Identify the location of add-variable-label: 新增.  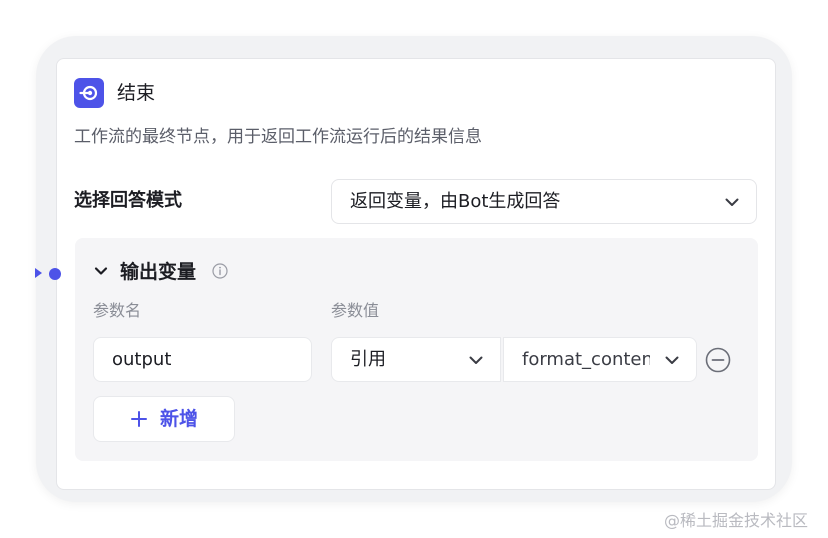
(178, 419).